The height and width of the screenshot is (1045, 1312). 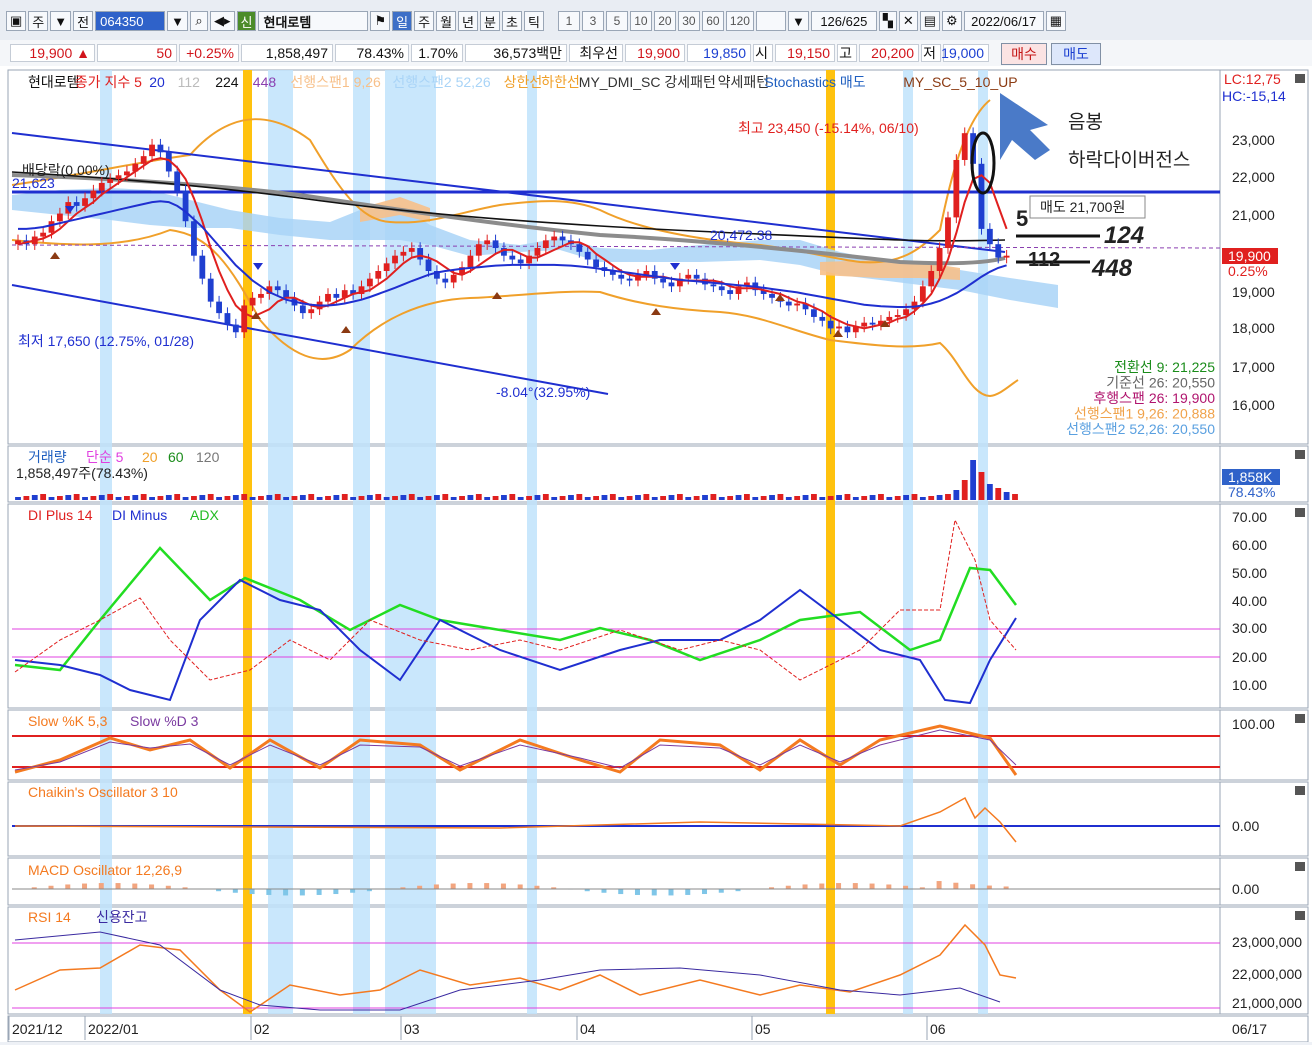 What do you see at coordinates (640, 21) in the screenshot?
I see `interval-button: 10` at bounding box center [640, 21].